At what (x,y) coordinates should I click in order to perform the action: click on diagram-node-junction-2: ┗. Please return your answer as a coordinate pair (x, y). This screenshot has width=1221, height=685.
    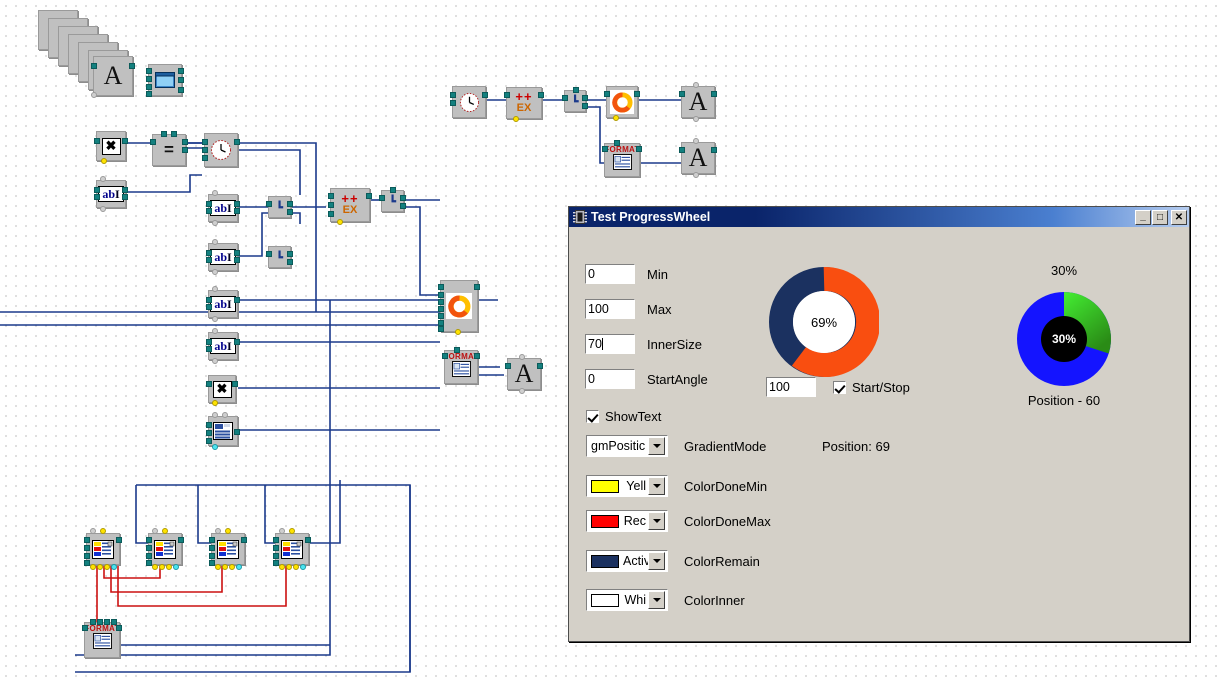
    Looking at the image, I should click on (279, 257).